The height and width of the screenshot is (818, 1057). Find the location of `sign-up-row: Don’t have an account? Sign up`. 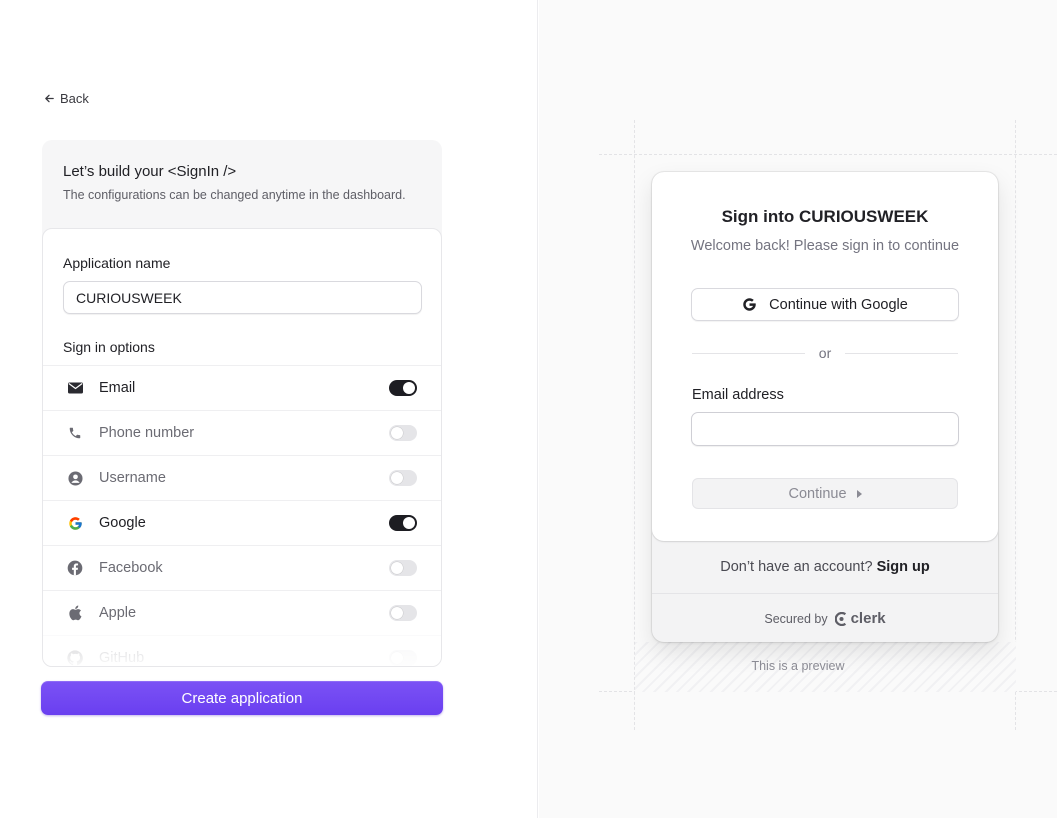

sign-up-row: Don’t have an account? Sign up is located at coordinates (825, 567).